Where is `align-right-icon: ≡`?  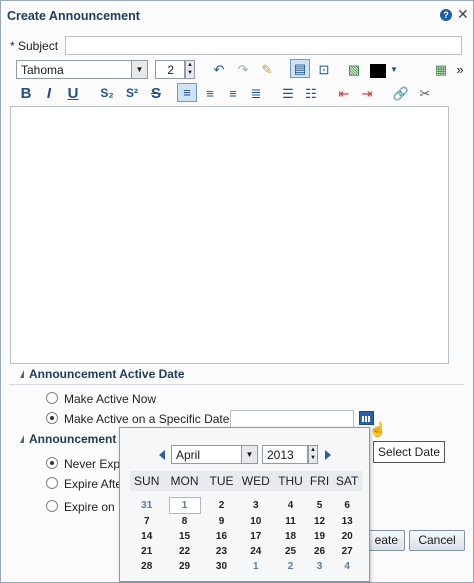
align-right-icon: ≡ is located at coordinates (233, 93).